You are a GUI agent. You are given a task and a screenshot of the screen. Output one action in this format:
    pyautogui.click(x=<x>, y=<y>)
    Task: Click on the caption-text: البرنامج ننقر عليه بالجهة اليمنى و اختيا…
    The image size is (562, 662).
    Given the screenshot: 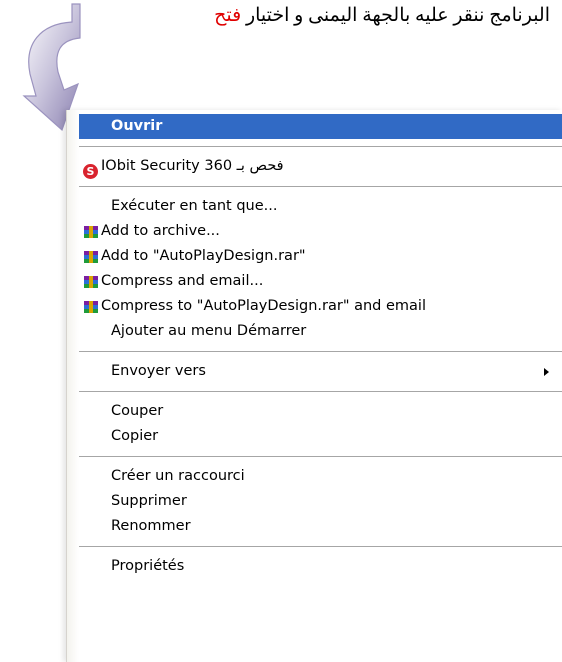 What is the action you would take?
    pyautogui.click(x=397, y=15)
    